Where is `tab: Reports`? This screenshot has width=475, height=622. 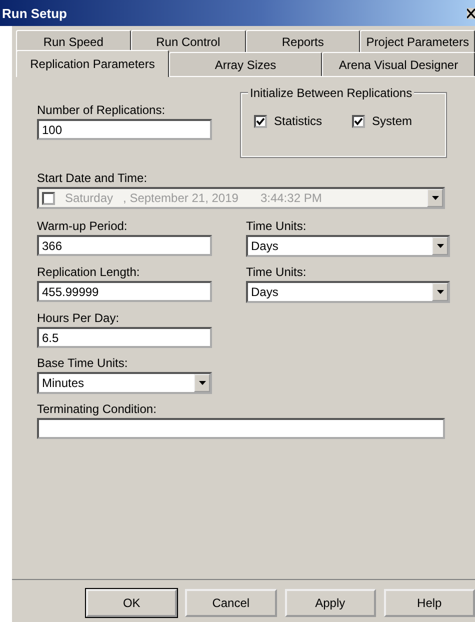
tab: Reports is located at coordinates (303, 41).